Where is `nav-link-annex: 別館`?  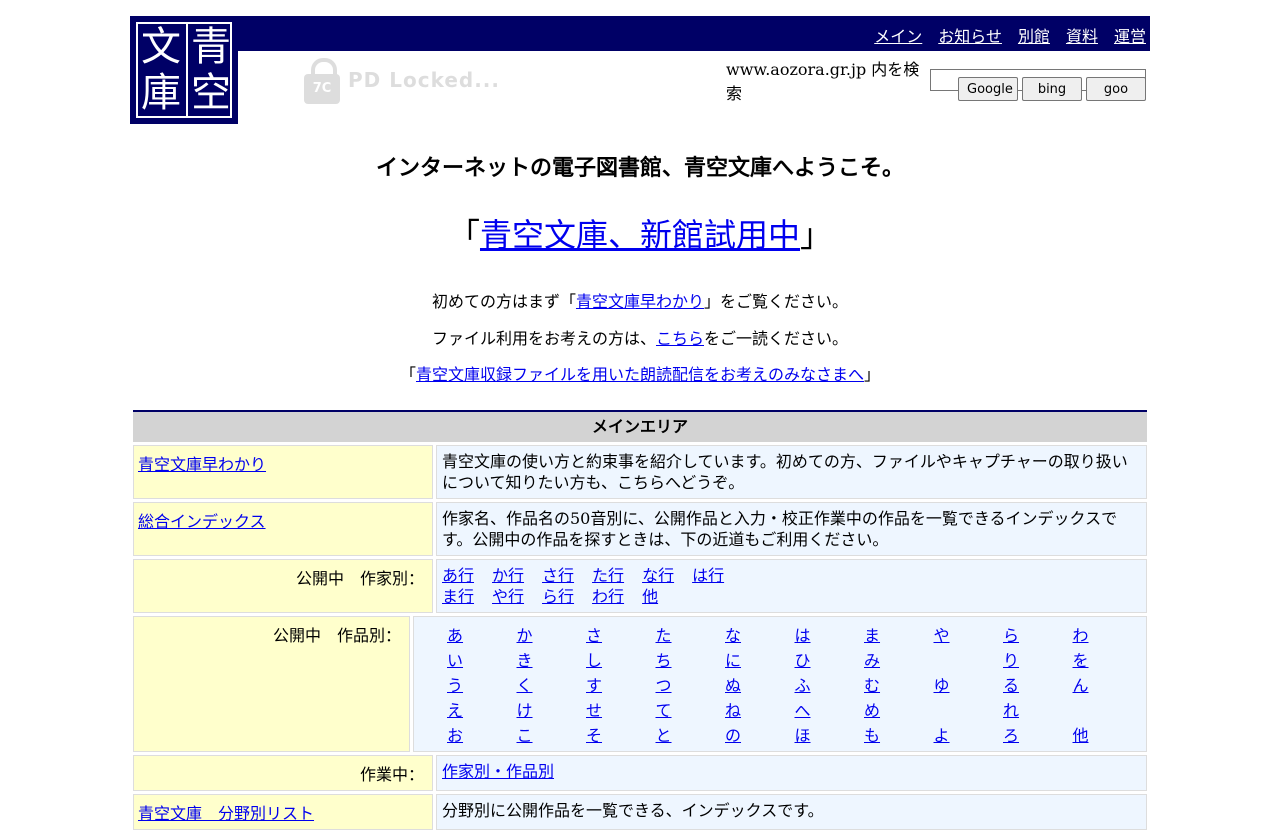
nav-link-annex: 別館 is located at coordinates (1034, 36).